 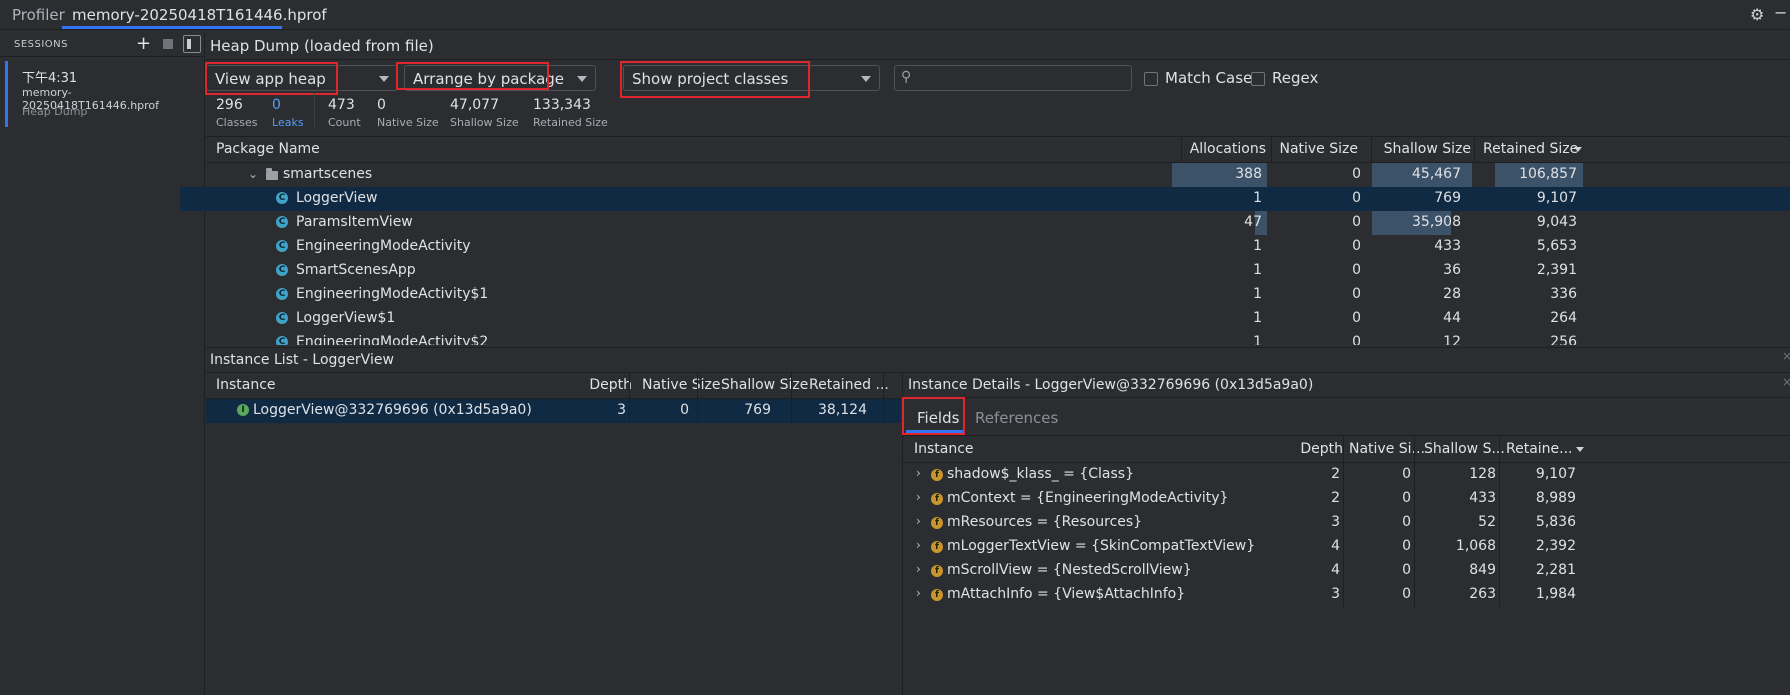 What do you see at coordinates (1209, 78) in the screenshot?
I see `match-case-label: Match Case` at bounding box center [1209, 78].